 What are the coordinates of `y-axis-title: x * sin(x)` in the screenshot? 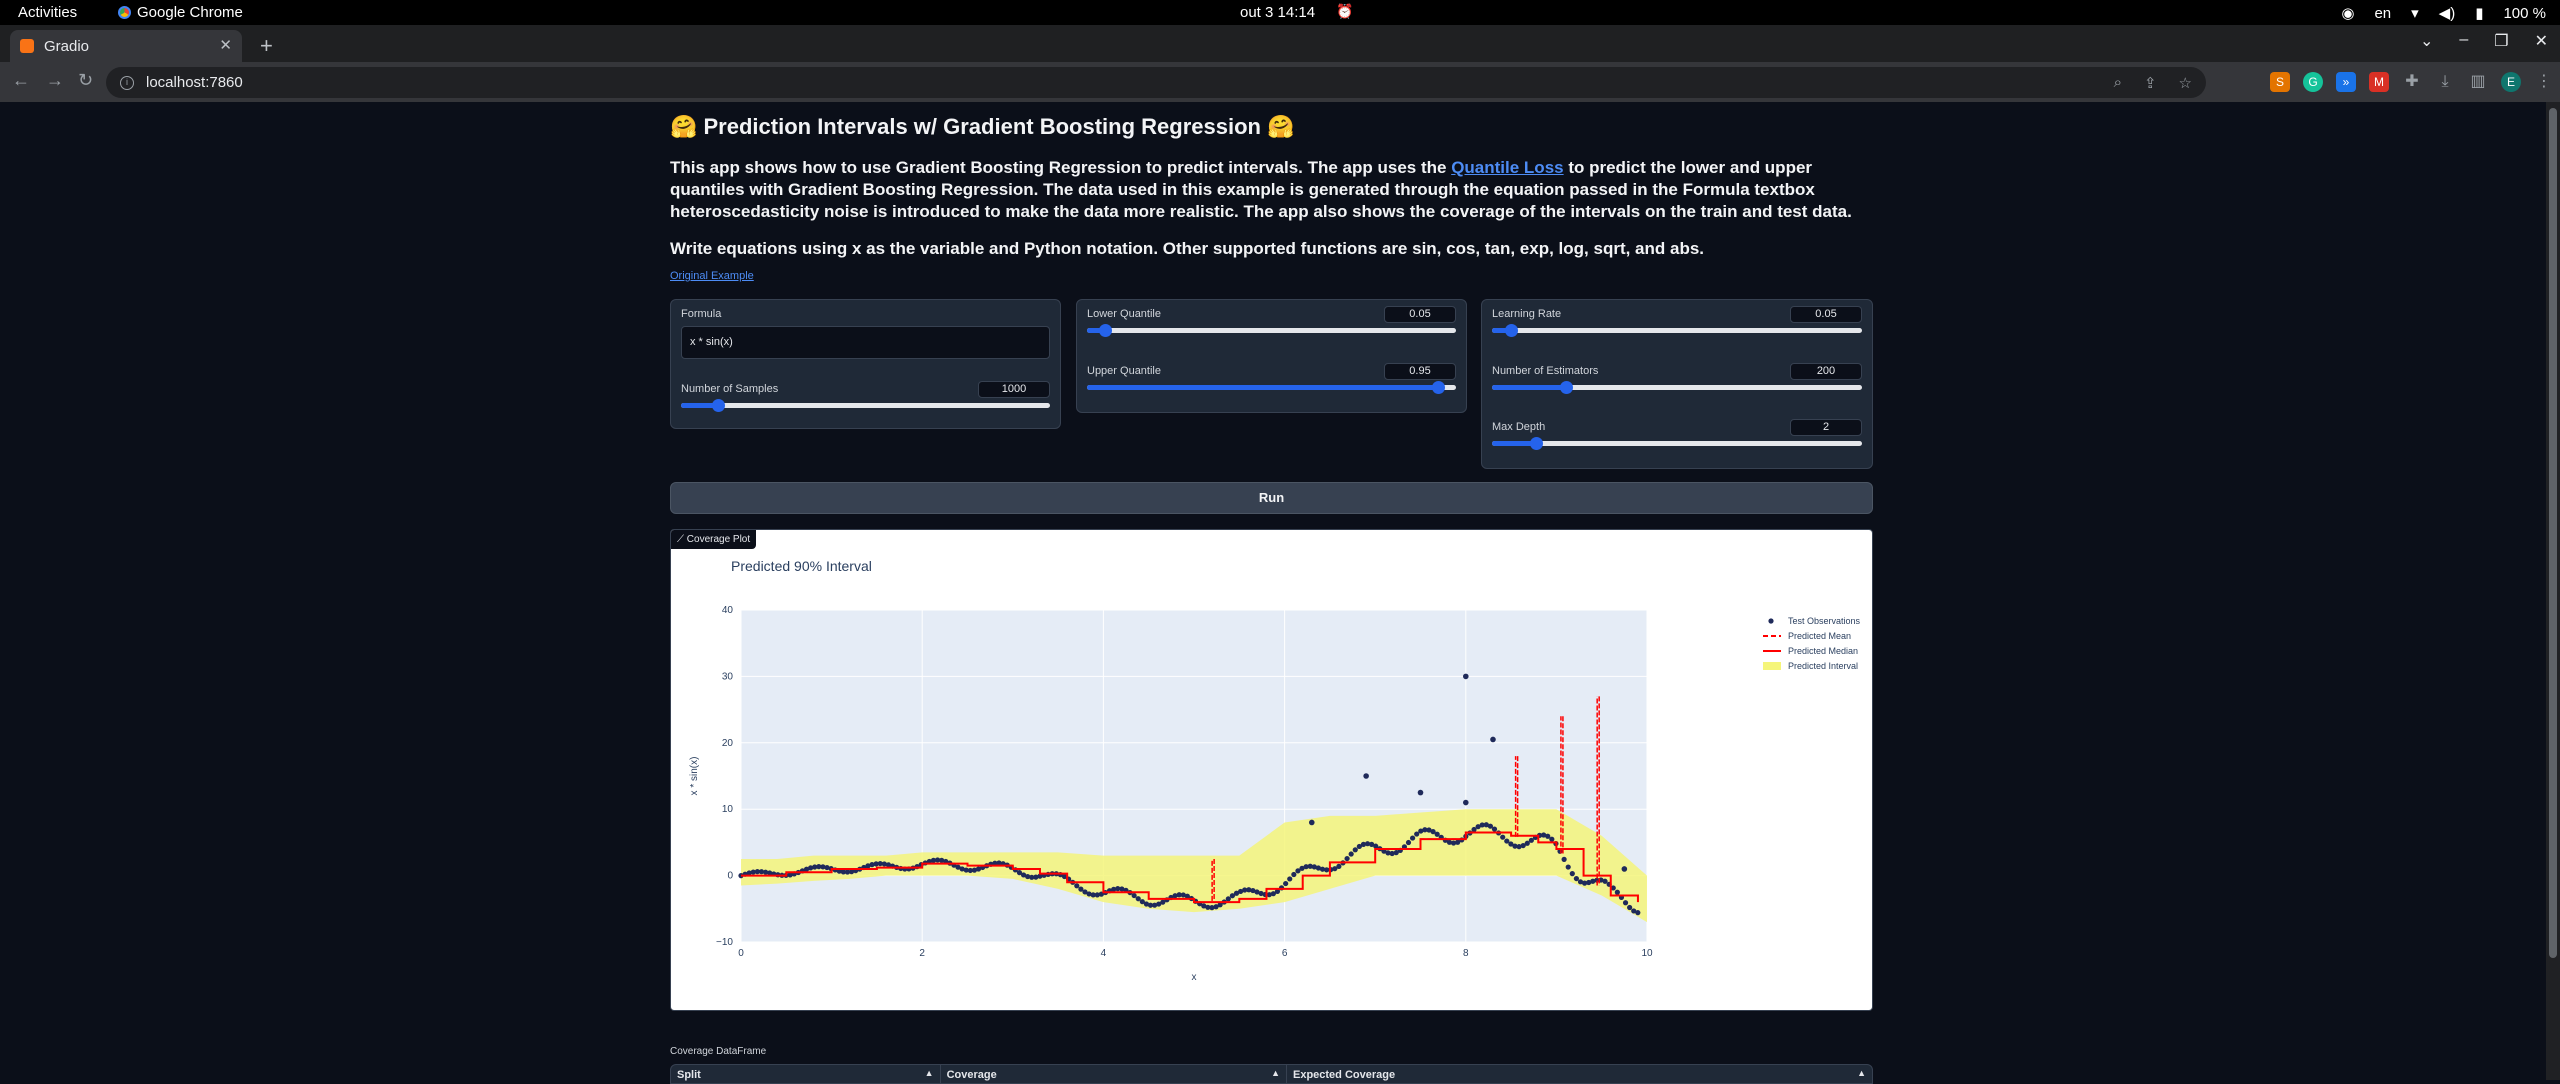 It's located at (694, 776).